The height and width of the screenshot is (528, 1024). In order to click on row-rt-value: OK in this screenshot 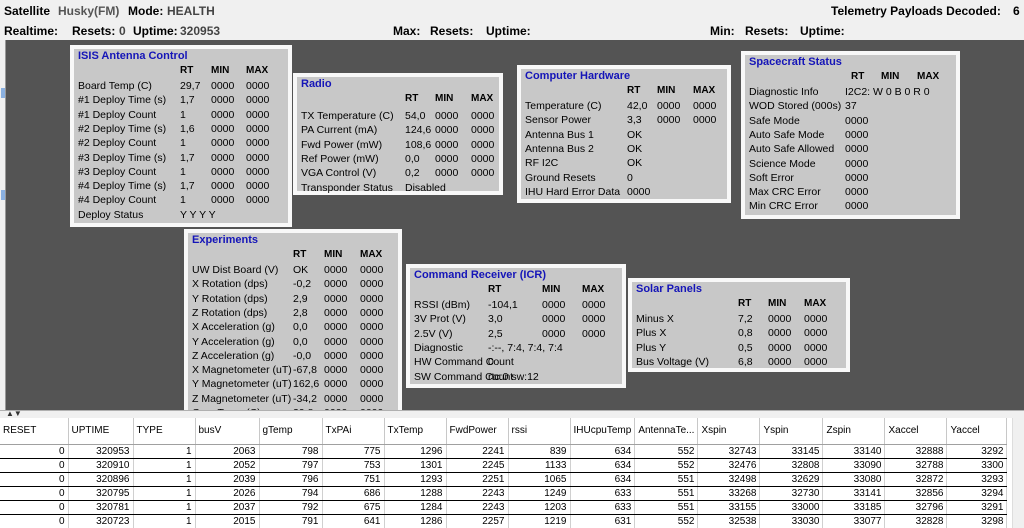, I will do `click(635, 148)`.